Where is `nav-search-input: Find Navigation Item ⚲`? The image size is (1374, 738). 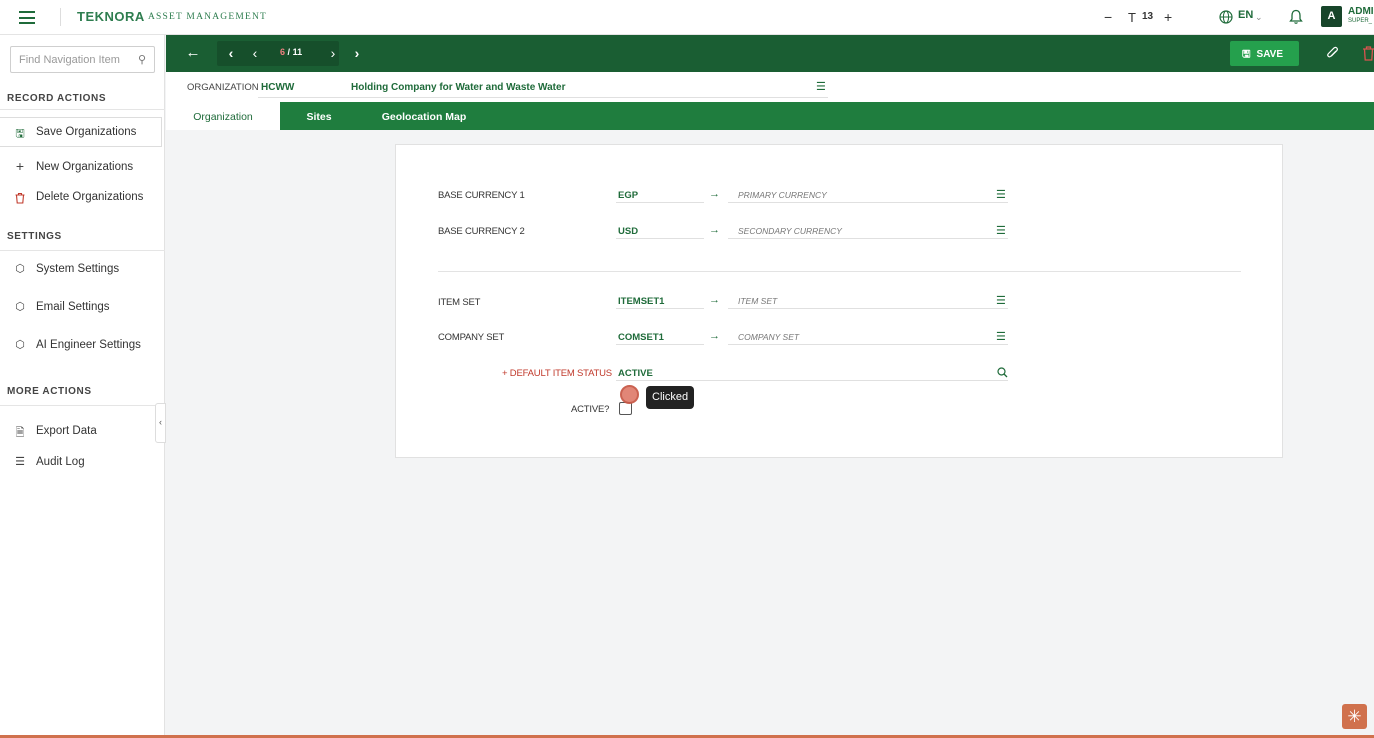 nav-search-input: Find Navigation Item ⚲ is located at coordinates (82, 59).